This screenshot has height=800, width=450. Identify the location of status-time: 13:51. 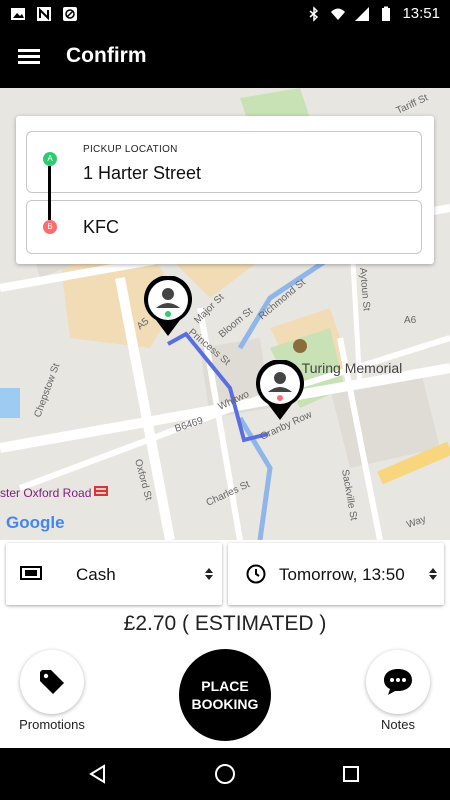
(421, 13).